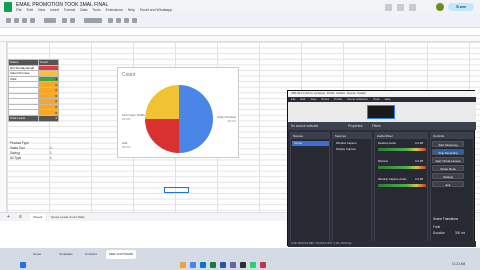  Describe the element at coordinates (24, 20) in the screenshot. I see `print-icon` at that location.